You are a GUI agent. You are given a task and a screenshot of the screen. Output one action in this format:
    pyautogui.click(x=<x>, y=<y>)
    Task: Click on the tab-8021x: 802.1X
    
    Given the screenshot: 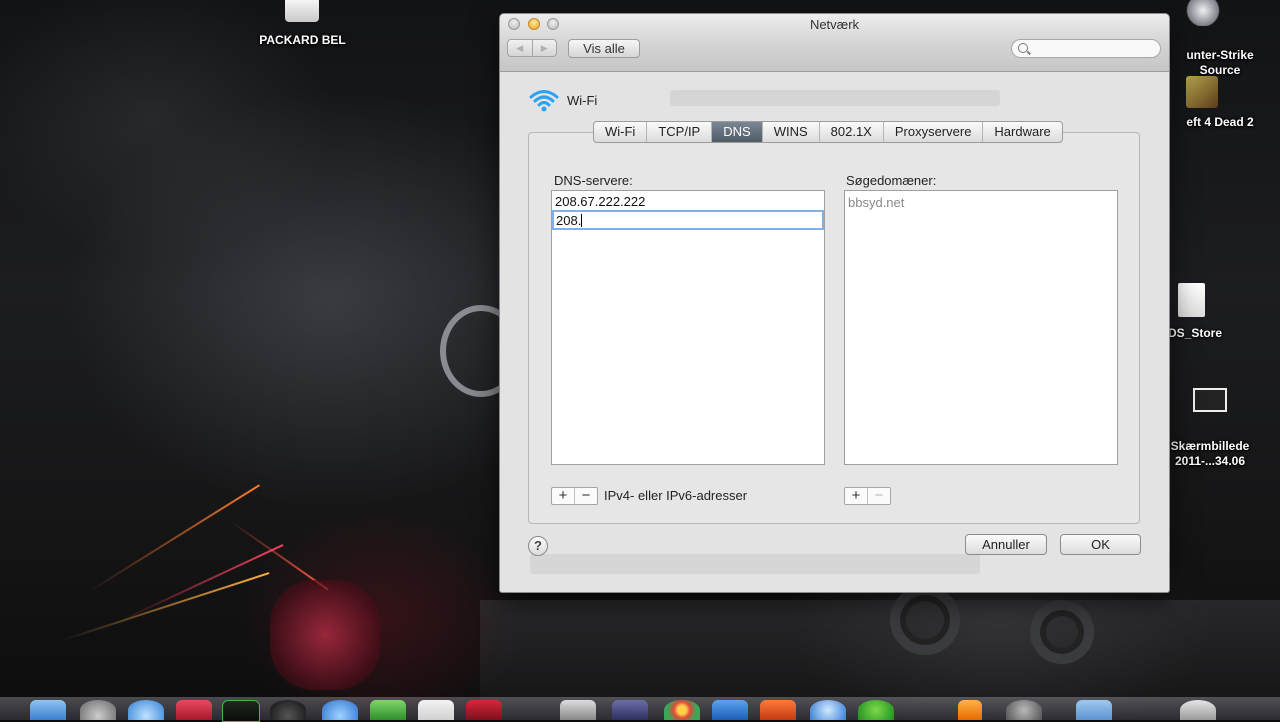 What is the action you would take?
    pyautogui.click(x=852, y=132)
    